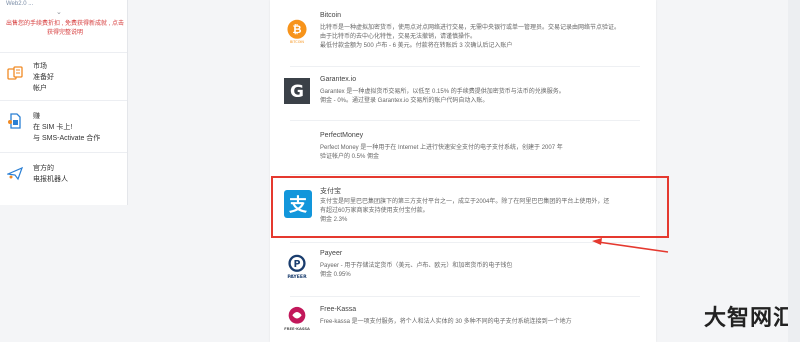 The width and height of the screenshot is (800, 342). I want to click on payment-name: PerfectMoney, so click(342, 135).